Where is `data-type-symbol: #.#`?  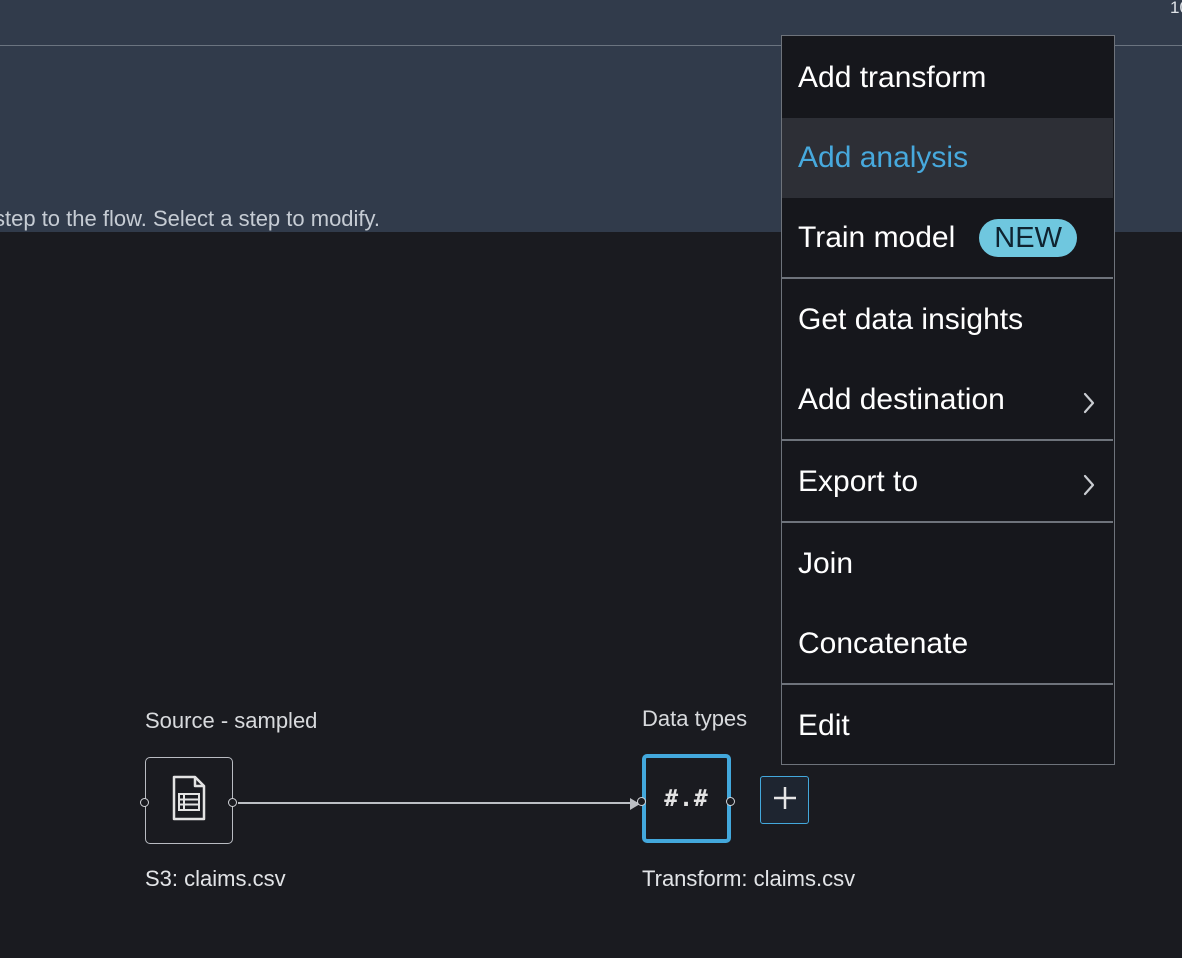 data-type-symbol: #.# is located at coordinates (686, 798).